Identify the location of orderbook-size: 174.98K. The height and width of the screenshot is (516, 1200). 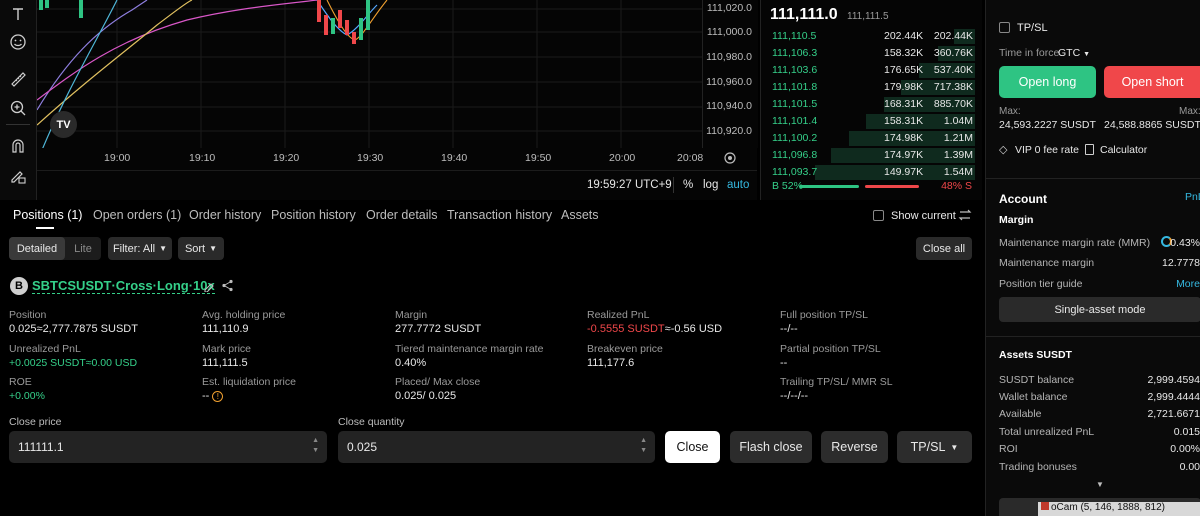
(904, 138).